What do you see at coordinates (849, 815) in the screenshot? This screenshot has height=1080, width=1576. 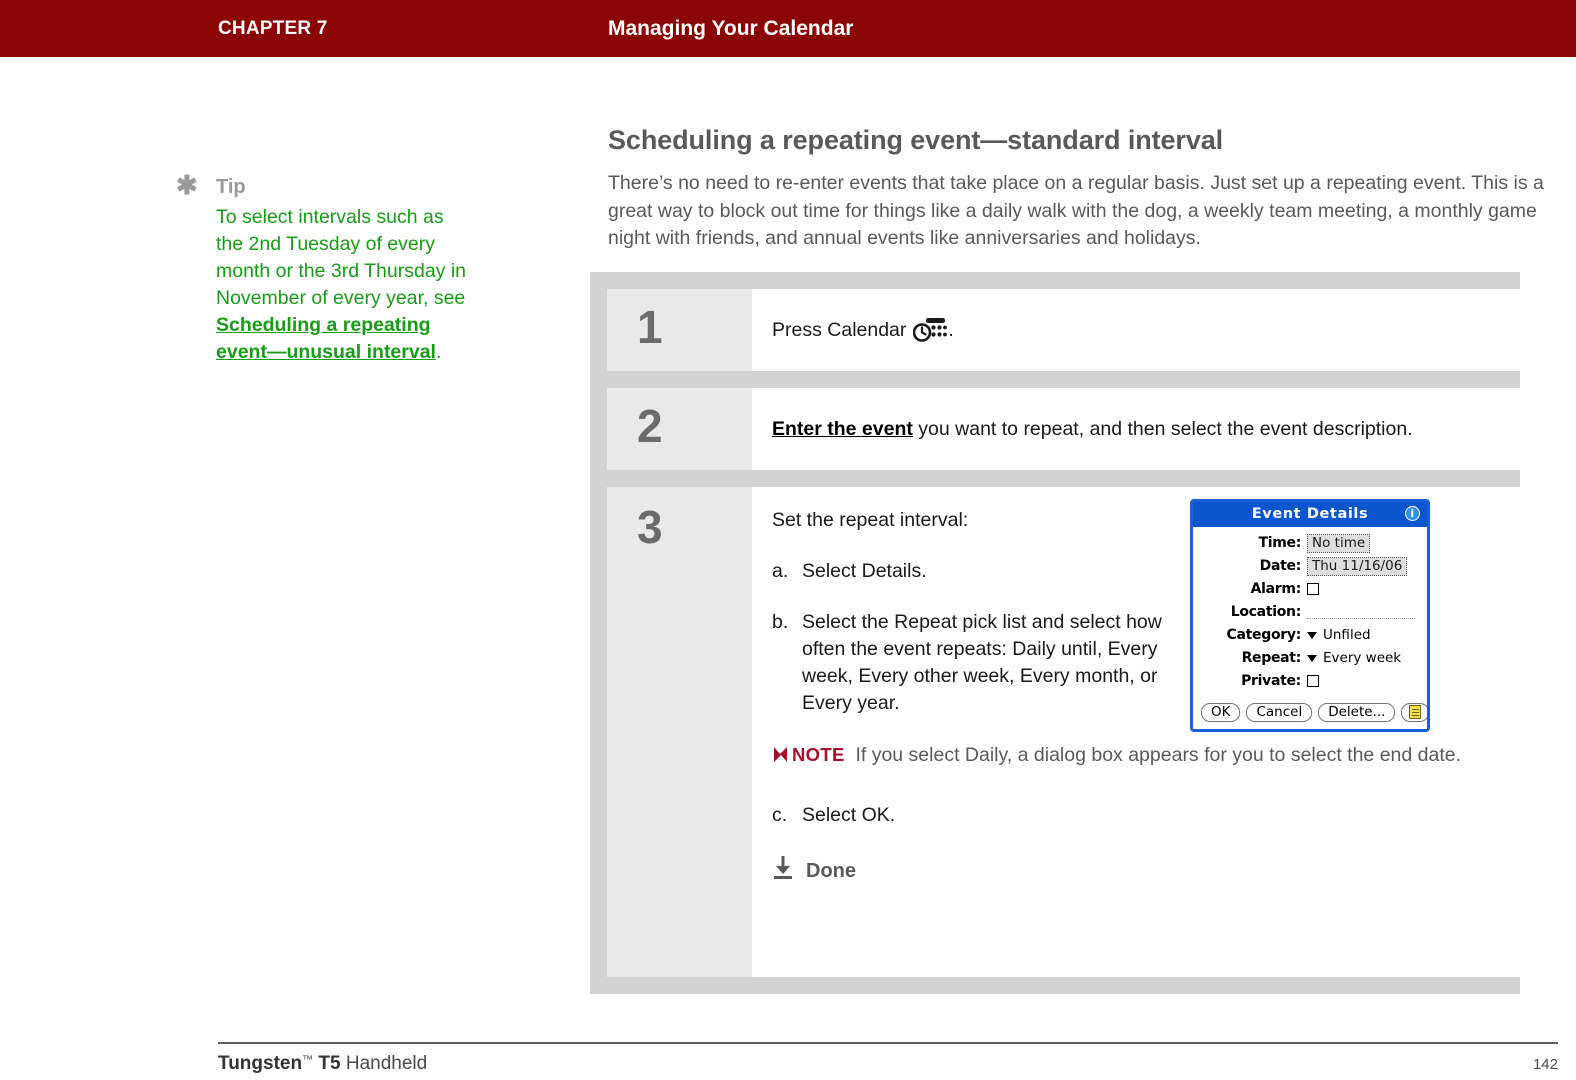 I see `substep-c-text: Select OK.` at bounding box center [849, 815].